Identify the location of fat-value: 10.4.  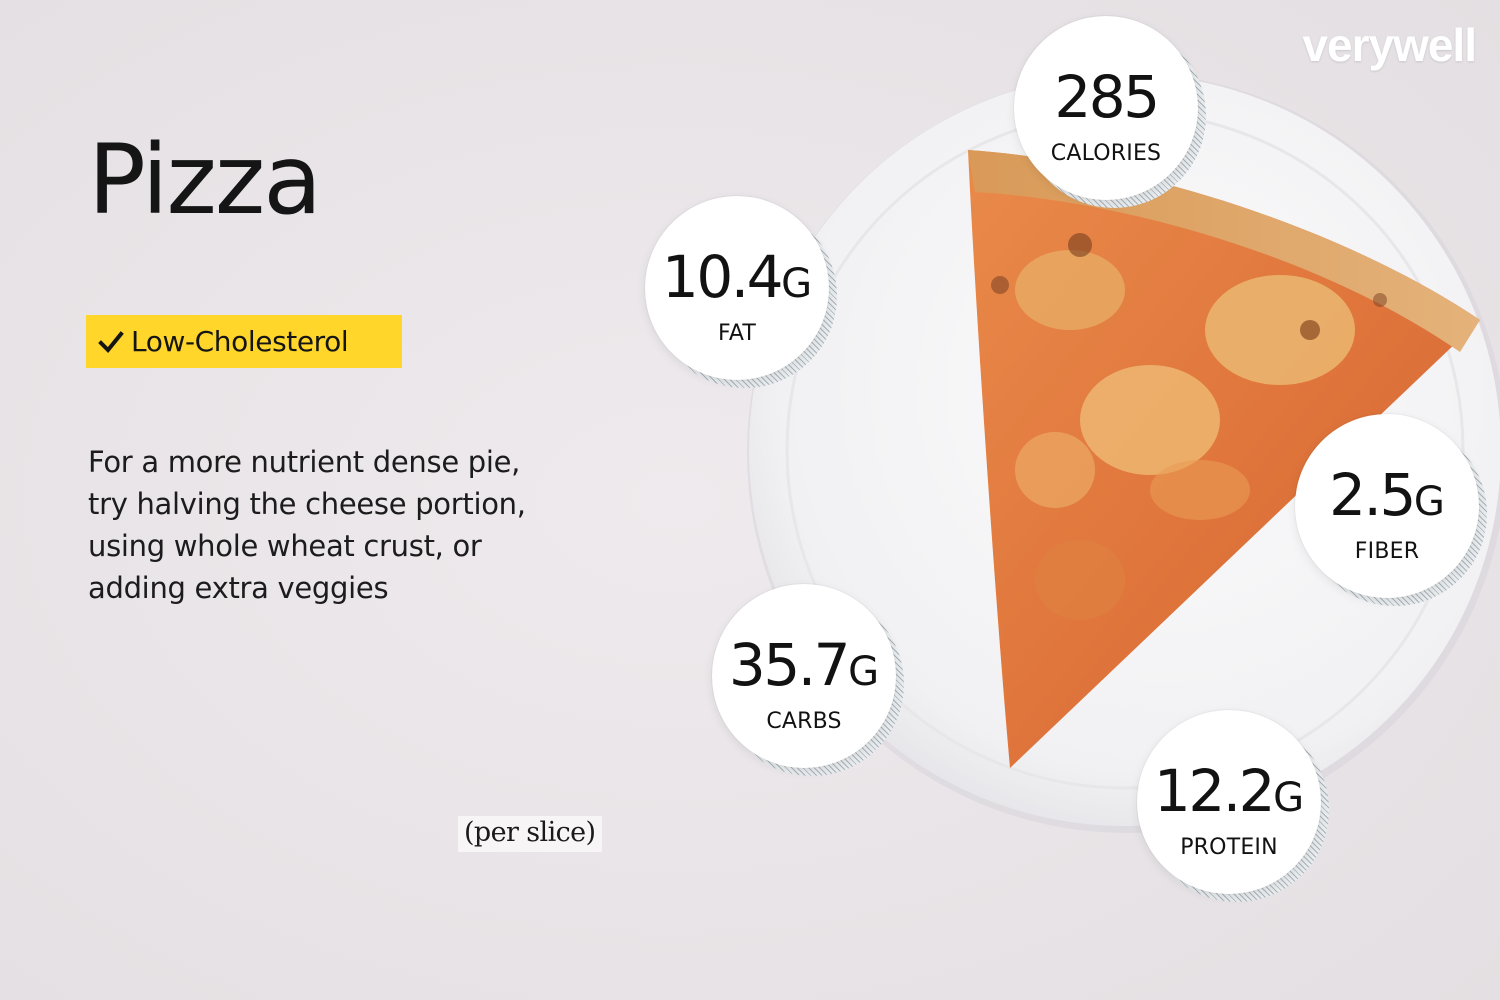
(722, 277).